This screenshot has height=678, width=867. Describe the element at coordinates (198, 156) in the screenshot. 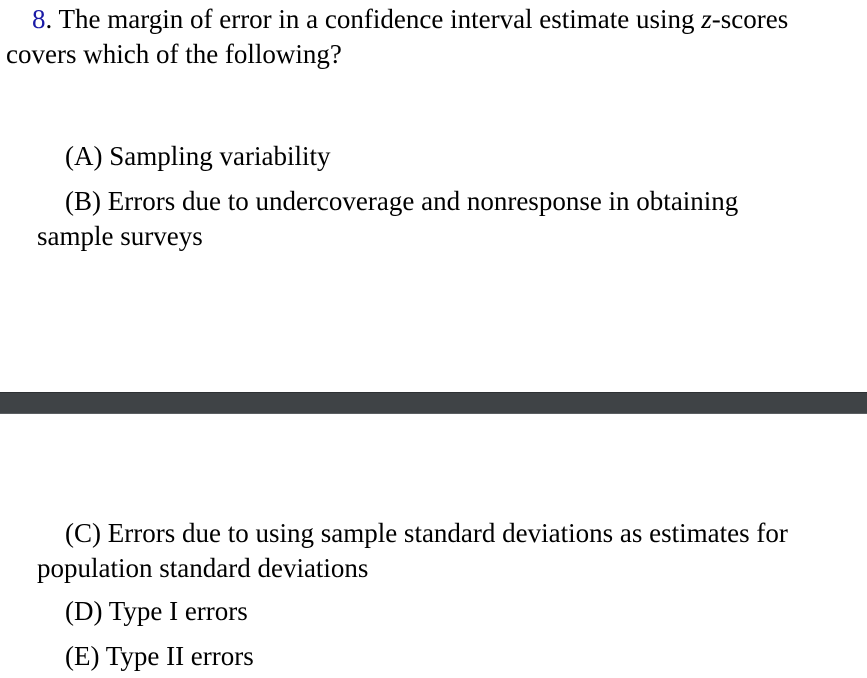

I see `option-a-text: (A) Sampling variability` at that location.